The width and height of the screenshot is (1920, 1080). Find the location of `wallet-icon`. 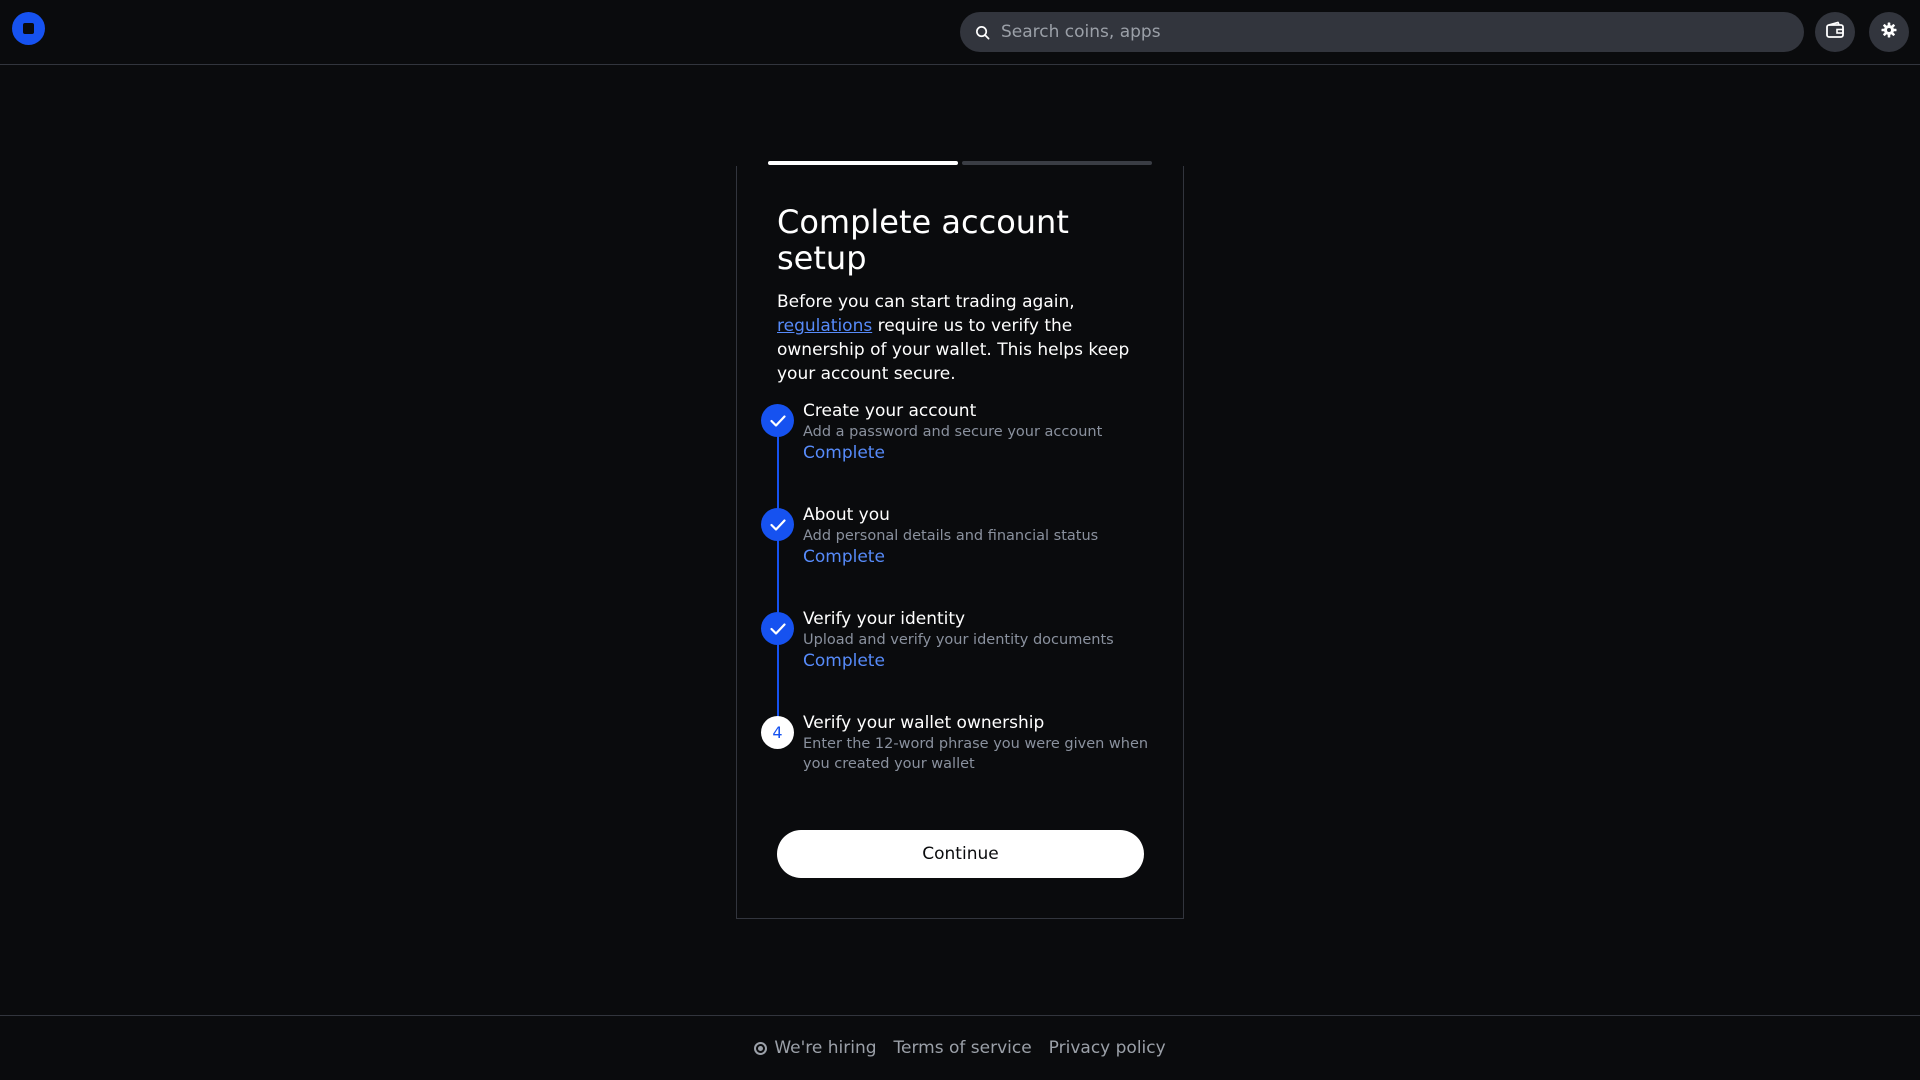

wallet-icon is located at coordinates (1835, 32).